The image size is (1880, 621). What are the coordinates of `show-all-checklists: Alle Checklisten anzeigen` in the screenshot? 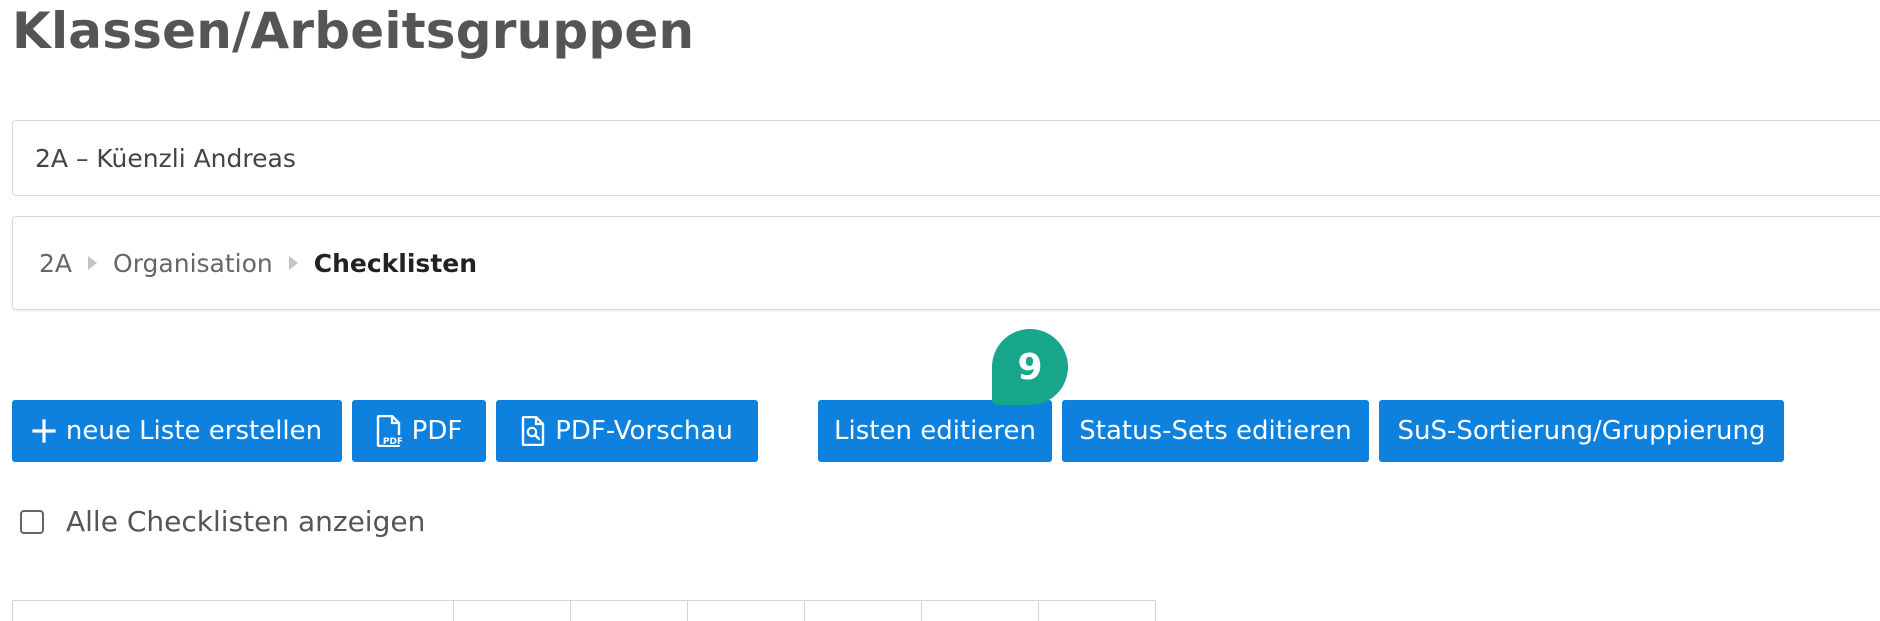 It's located at (222, 521).